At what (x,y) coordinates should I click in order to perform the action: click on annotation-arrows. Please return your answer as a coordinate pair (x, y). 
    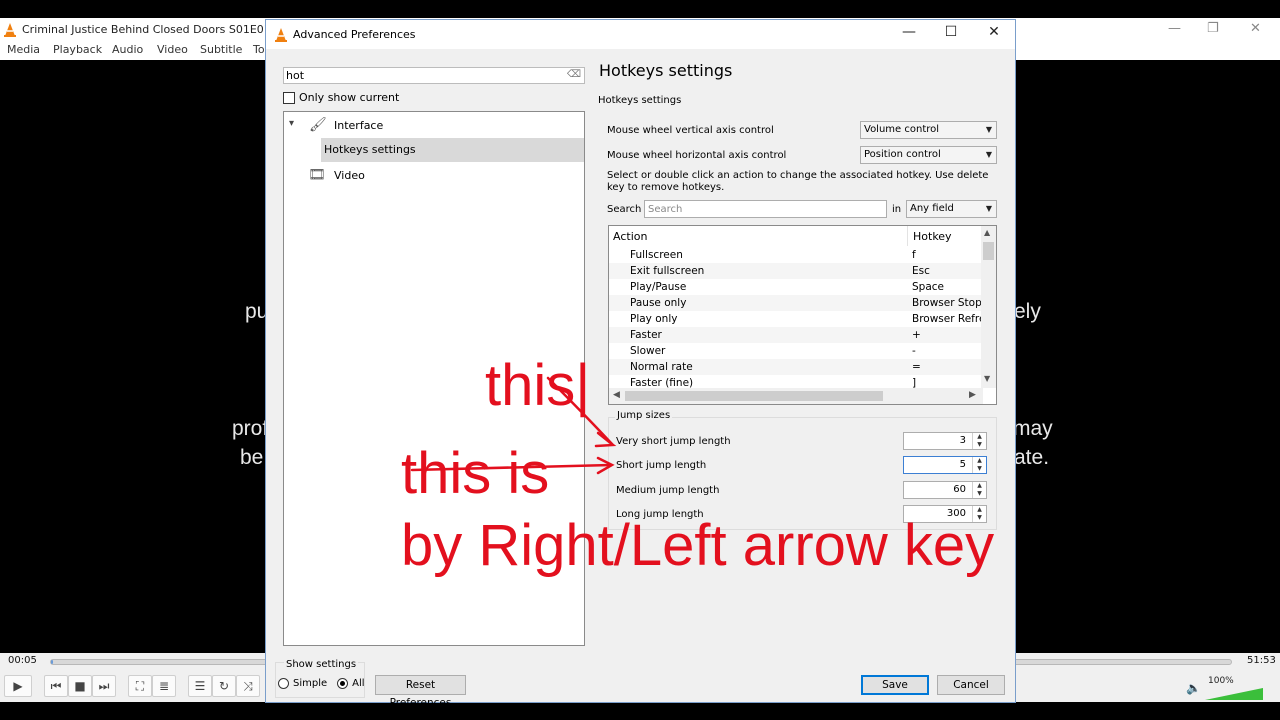
    Looking at the image, I should click on (513, 425).